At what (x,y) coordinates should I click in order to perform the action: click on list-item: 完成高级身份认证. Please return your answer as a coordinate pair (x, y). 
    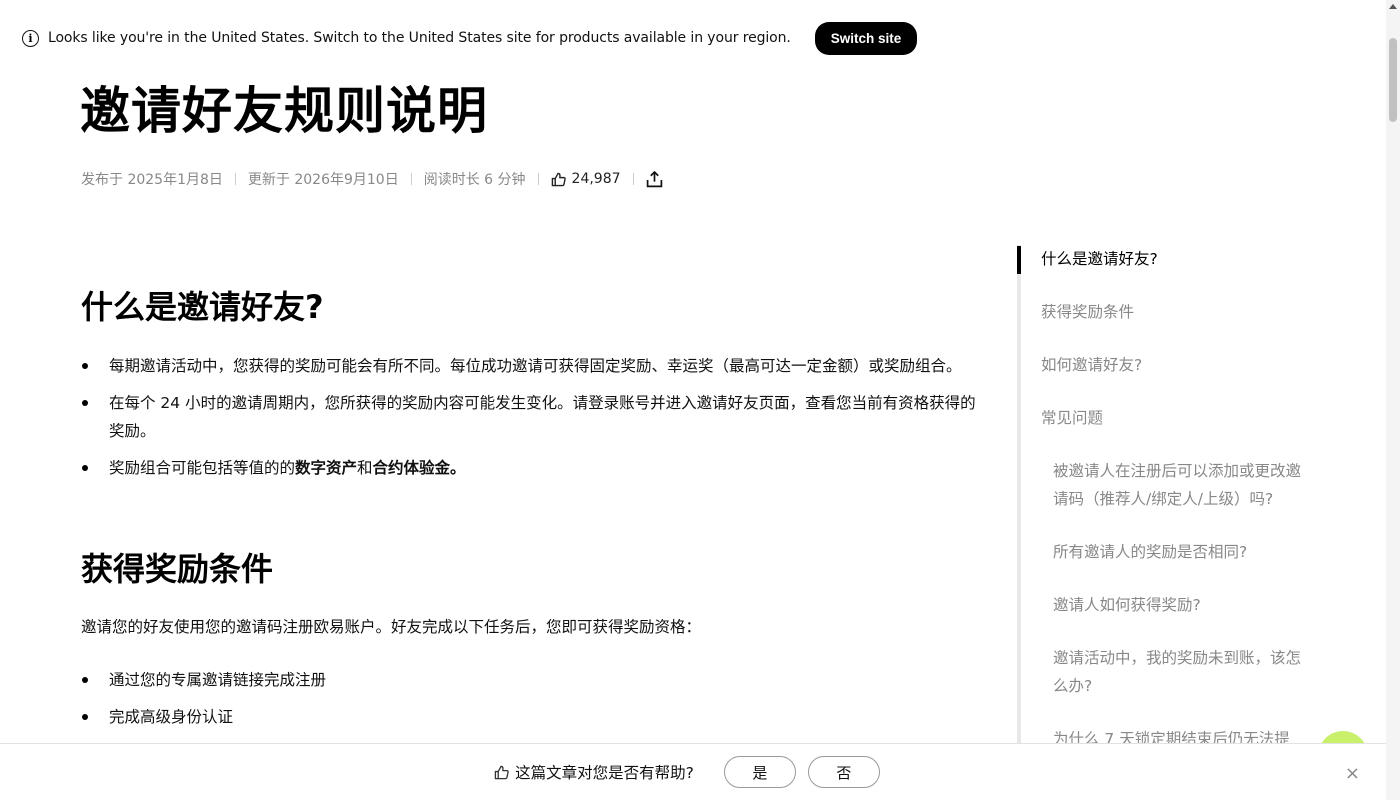
    Looking at the image, I should click on (536, 717).